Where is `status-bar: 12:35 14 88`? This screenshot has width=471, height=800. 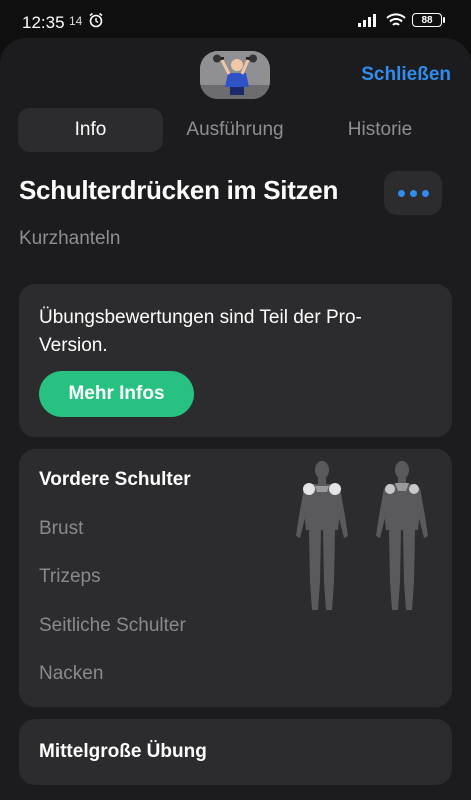 status-bar: 12:35 14 88 is located at coordinates (235, 20).